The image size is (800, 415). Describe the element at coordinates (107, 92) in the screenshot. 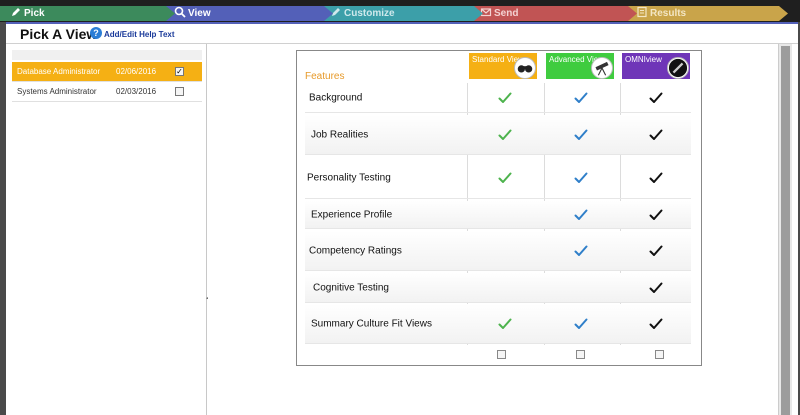

I see `list-item: Systems Administrator 02/03/2016` at that location.